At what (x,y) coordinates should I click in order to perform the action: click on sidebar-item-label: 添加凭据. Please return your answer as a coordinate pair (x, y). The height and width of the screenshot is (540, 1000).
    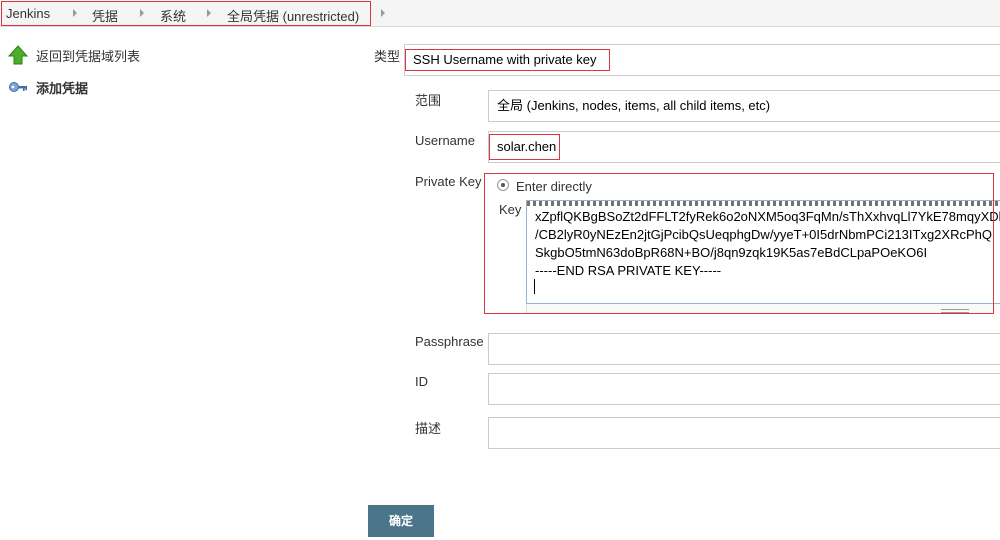
    Looking at the image, I should click on (62, 88).